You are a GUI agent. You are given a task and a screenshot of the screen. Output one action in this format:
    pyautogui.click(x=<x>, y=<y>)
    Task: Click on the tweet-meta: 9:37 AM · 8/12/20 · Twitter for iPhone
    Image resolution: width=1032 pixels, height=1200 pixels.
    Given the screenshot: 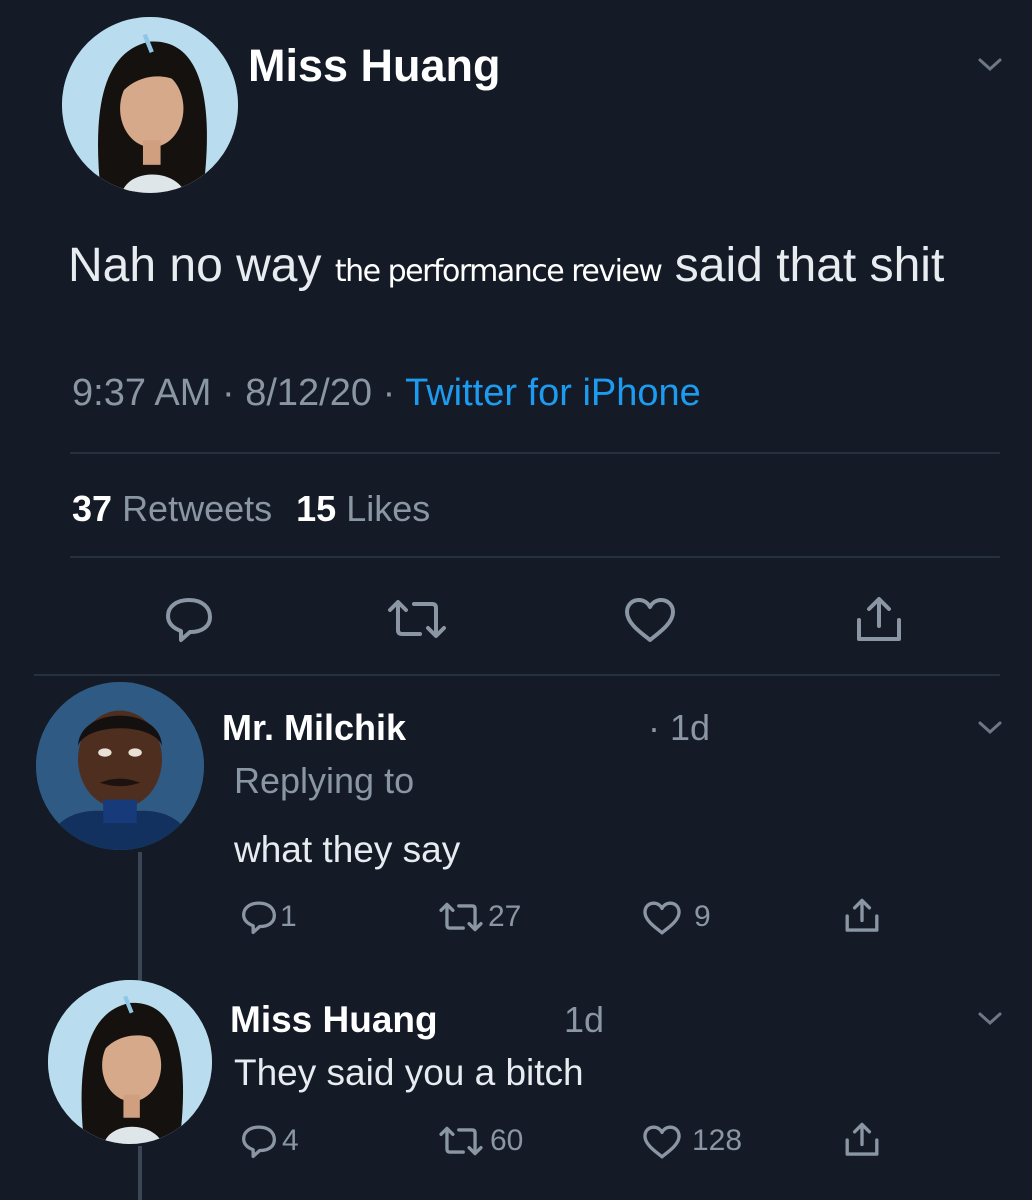 What is the action you would take?
    pyautogui.click(x=386, y=393)
    